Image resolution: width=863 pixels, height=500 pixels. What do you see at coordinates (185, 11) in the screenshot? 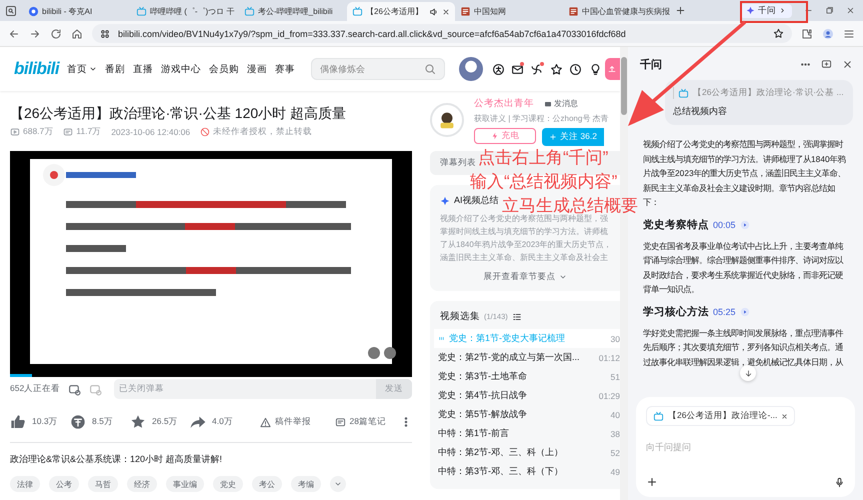
I see `browser-tab: 哔哩哔哩 (゜-゜)つロ 干` at bounding box center [185, 11].